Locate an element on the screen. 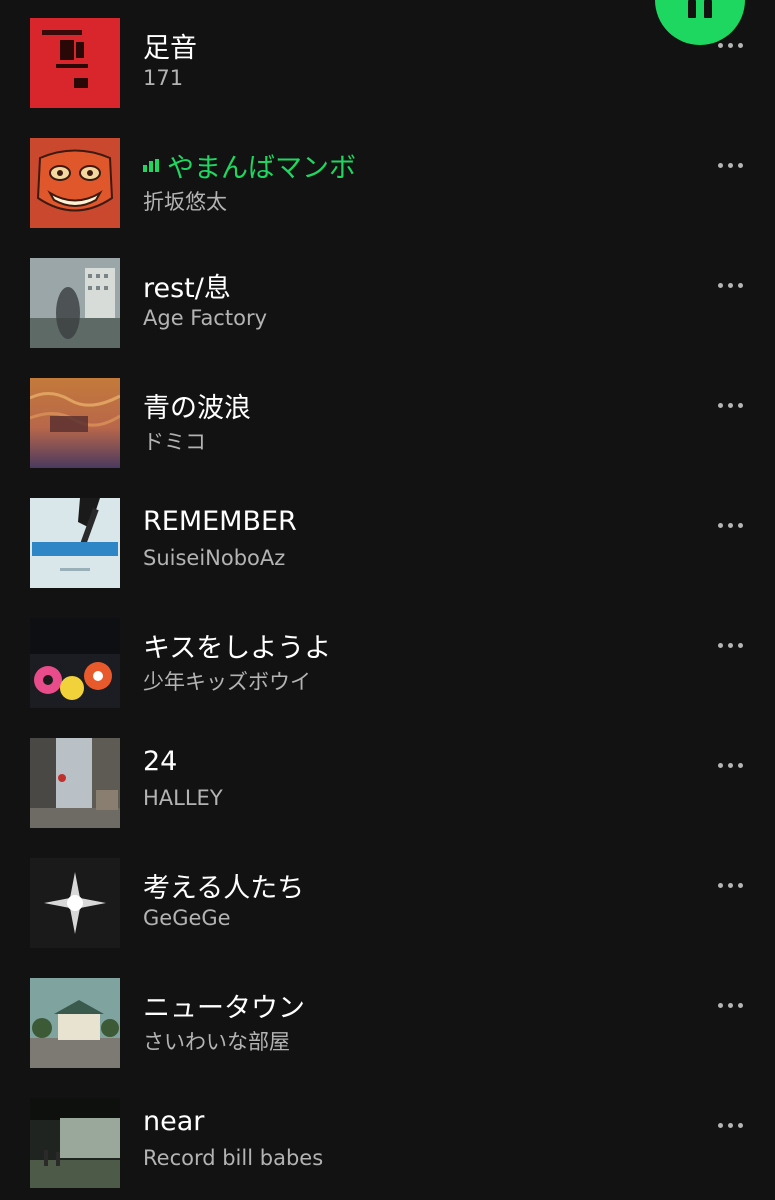 This screenshot has width=775, height=1200. track-title: ニュータウン is located at coordinates (224, 1008).